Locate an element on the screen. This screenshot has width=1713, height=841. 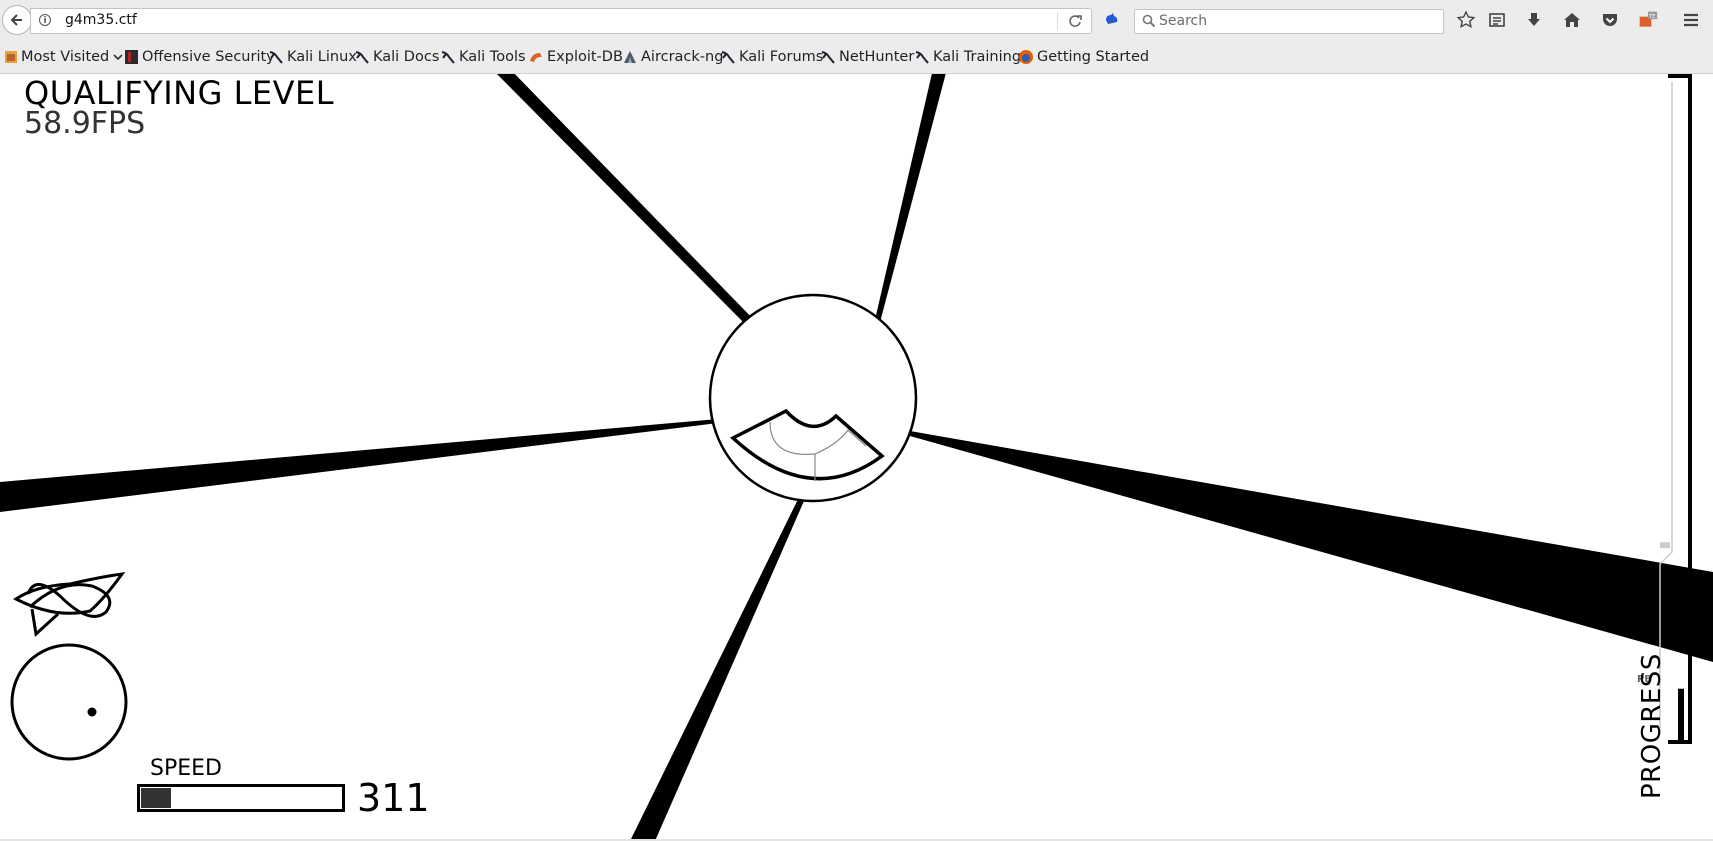
ship-emblem-icon is located at coordinates (69, 604).